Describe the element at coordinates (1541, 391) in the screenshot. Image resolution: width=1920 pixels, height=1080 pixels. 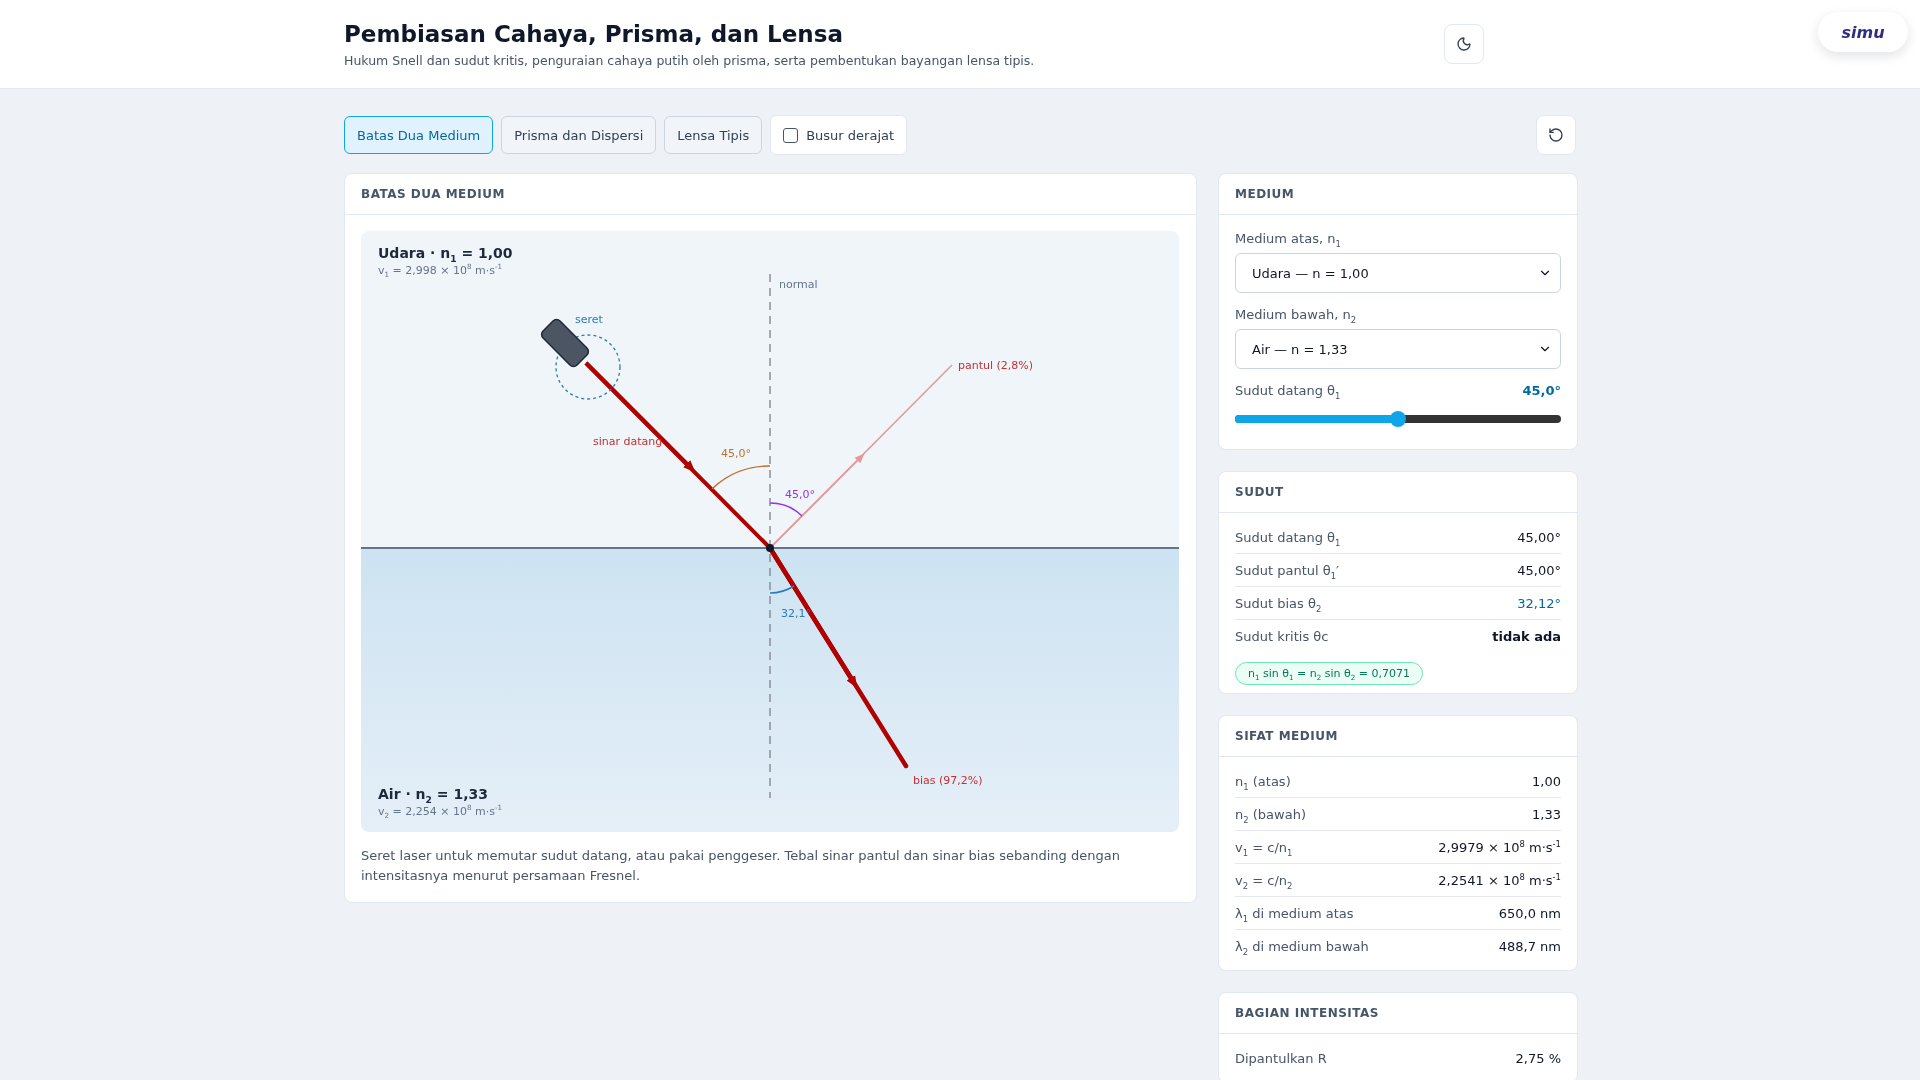
I see `angle-value: 45,0°` at that location.